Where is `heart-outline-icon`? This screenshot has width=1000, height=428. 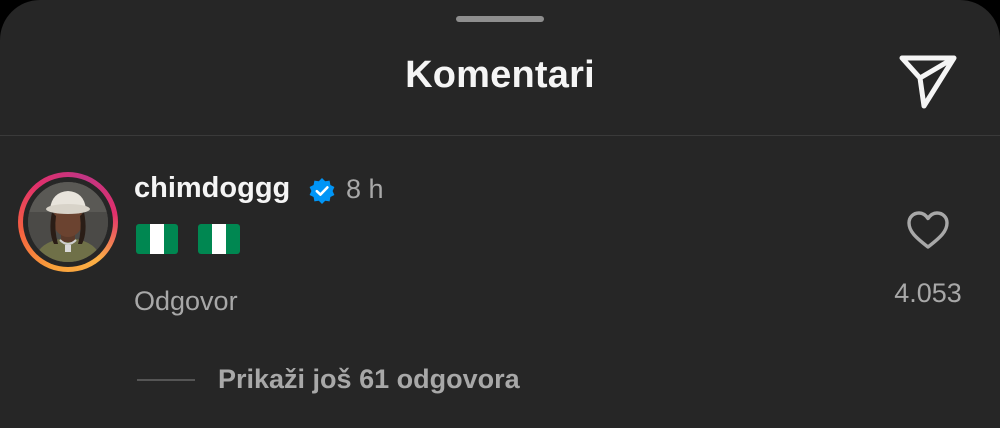 heart-outline-icon is located at coordinates (928, 230).